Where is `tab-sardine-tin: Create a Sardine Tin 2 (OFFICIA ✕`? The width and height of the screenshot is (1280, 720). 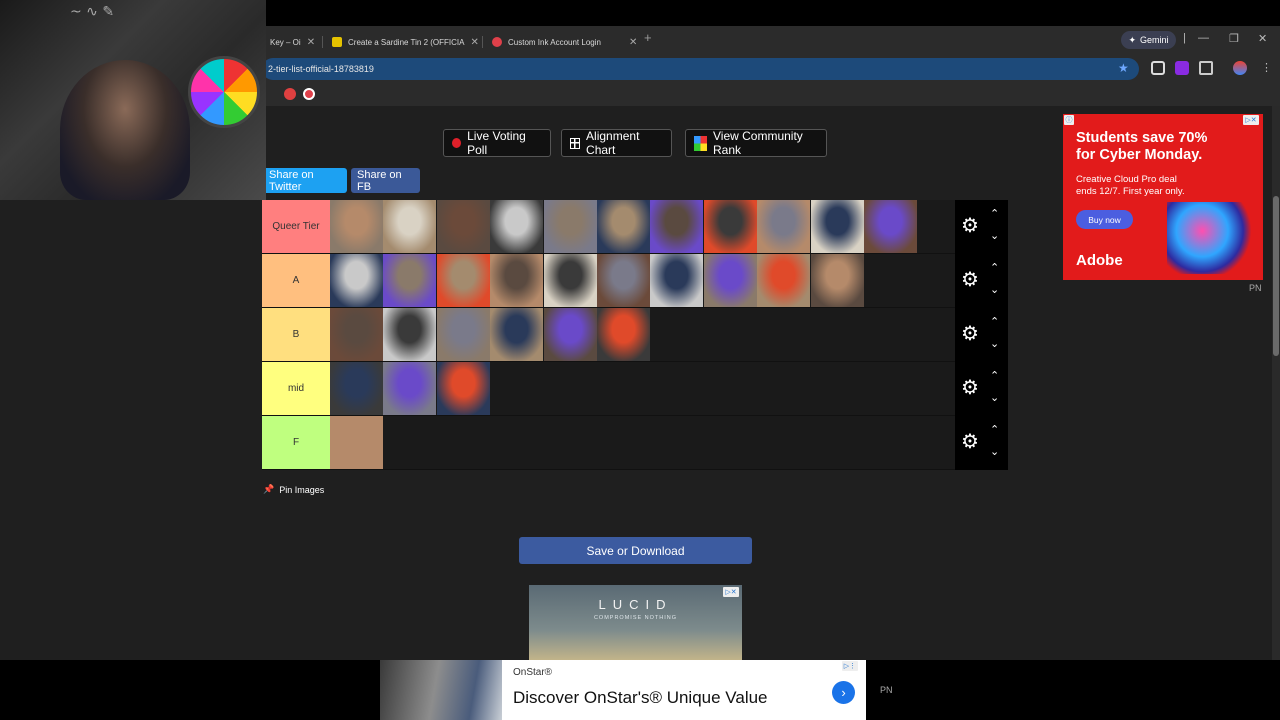
tab-sardine-tin: Create a Sardine Tin 2 (OFFICIA ✕ is located at coordinates (405, 42).